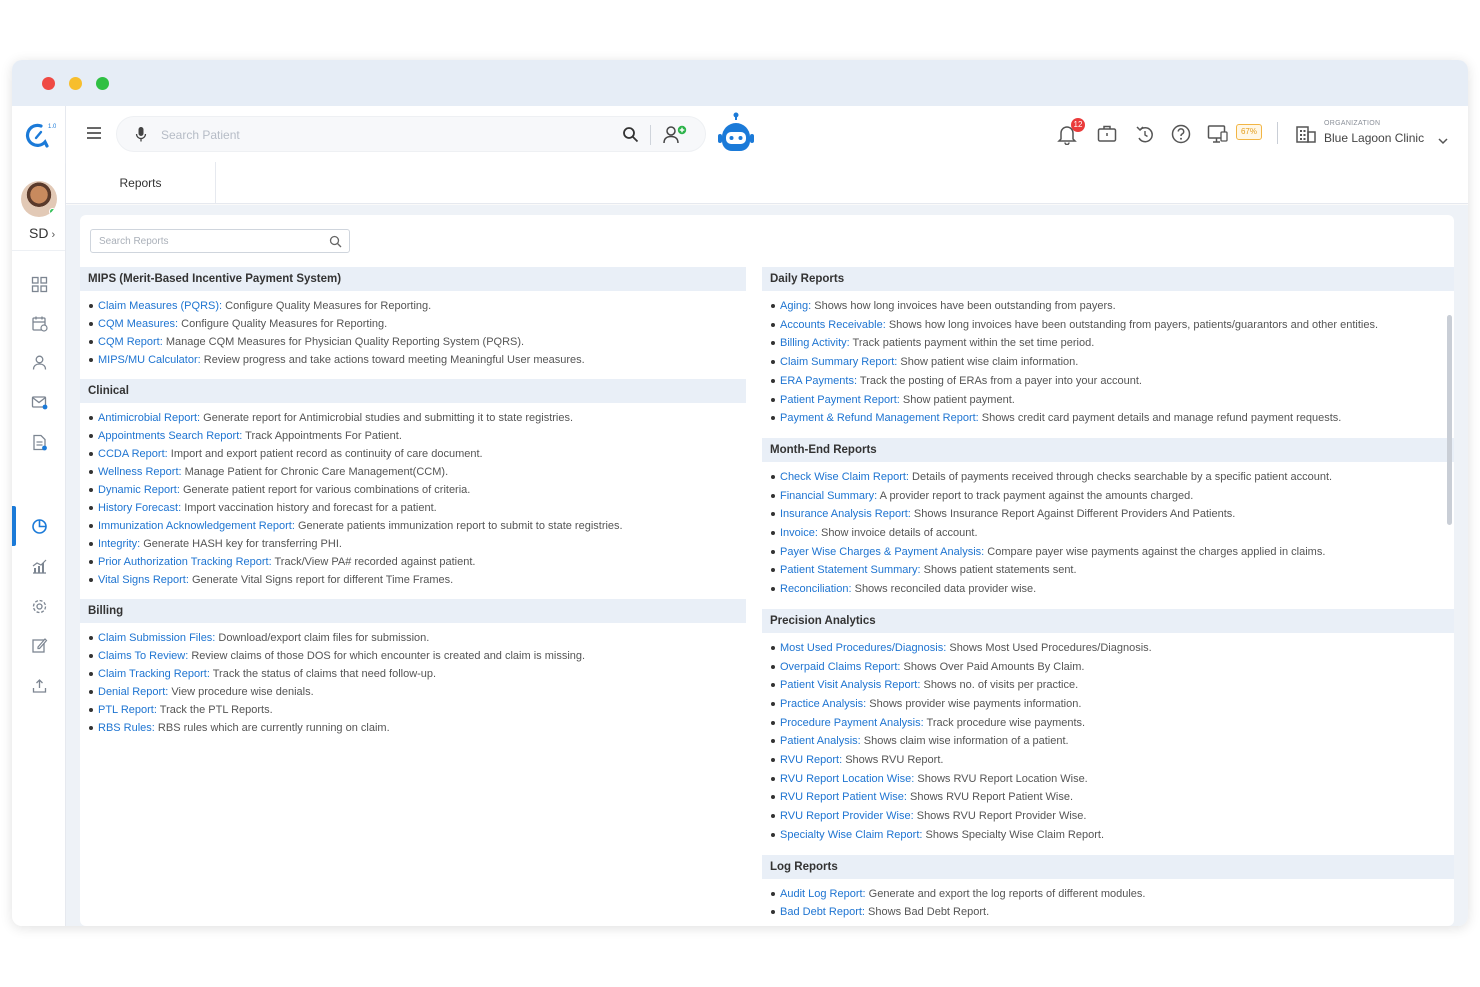  Describe the element at coordinates (1112, 912) in the screenshot. I see `report-item: Bad Debt Report: Shows Bad Debt Report.` at that location.